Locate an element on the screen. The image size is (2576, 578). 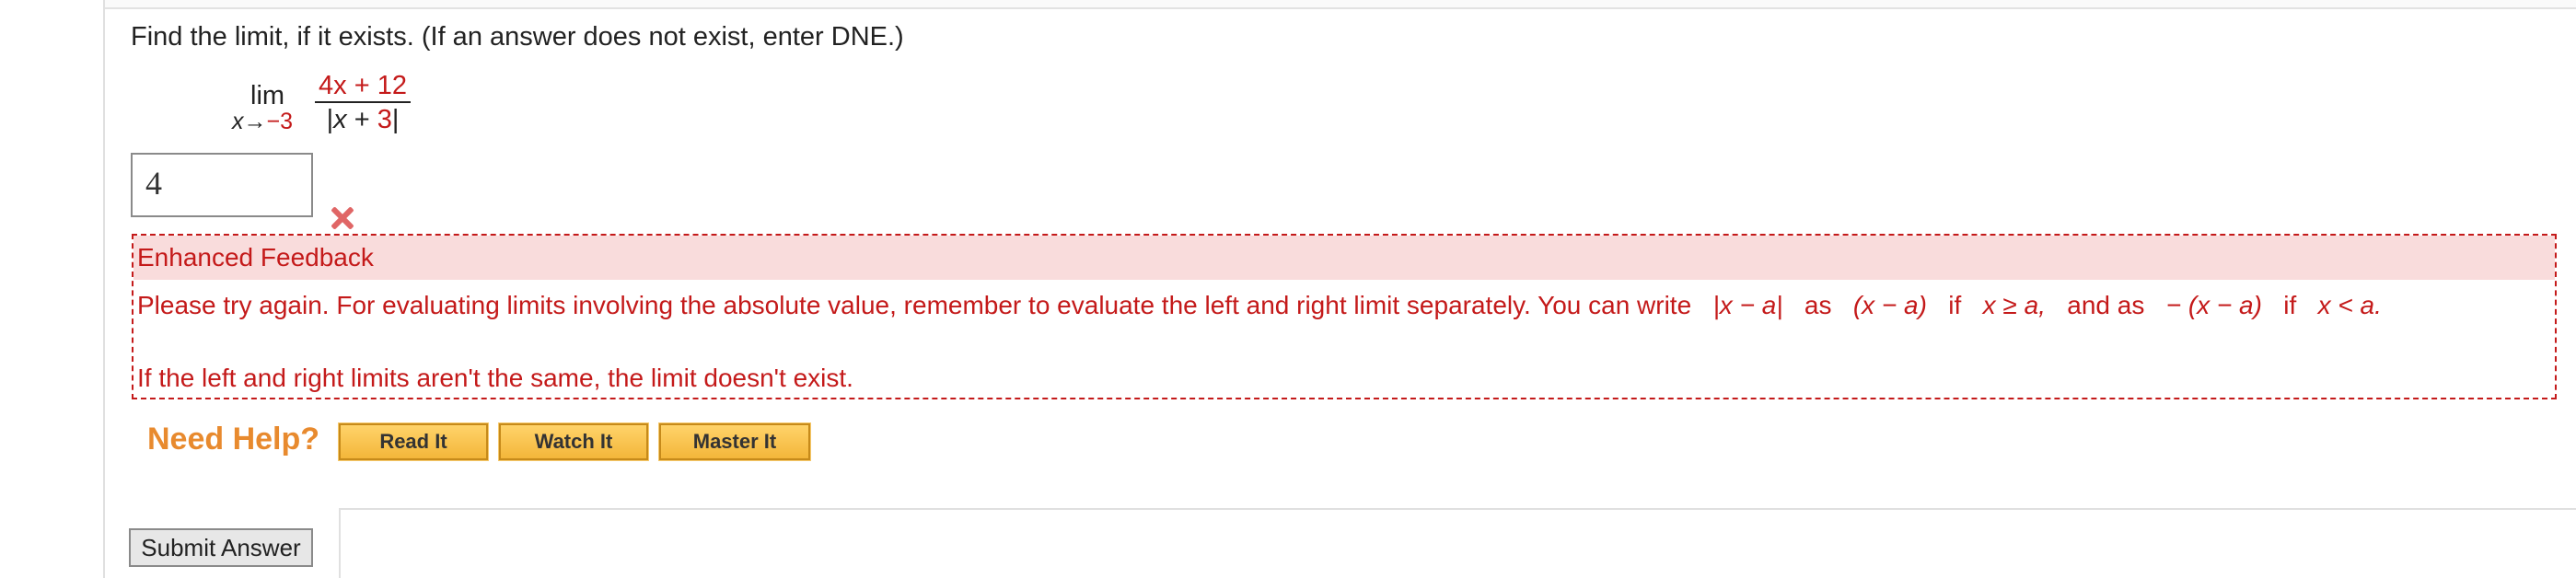
left-divider is located at coordinates (104, 289).